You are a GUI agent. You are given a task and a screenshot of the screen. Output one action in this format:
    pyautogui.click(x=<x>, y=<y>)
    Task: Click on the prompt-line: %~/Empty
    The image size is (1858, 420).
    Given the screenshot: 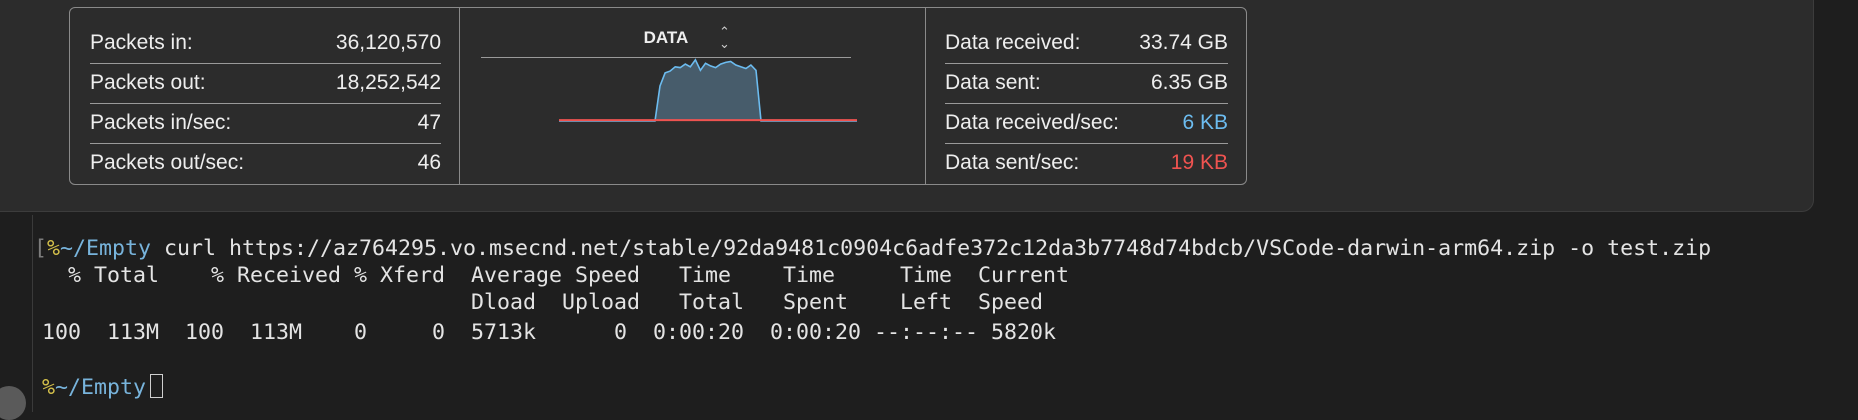 What is the action you would take?
    pyautogui.click(x=103, y=387)
    